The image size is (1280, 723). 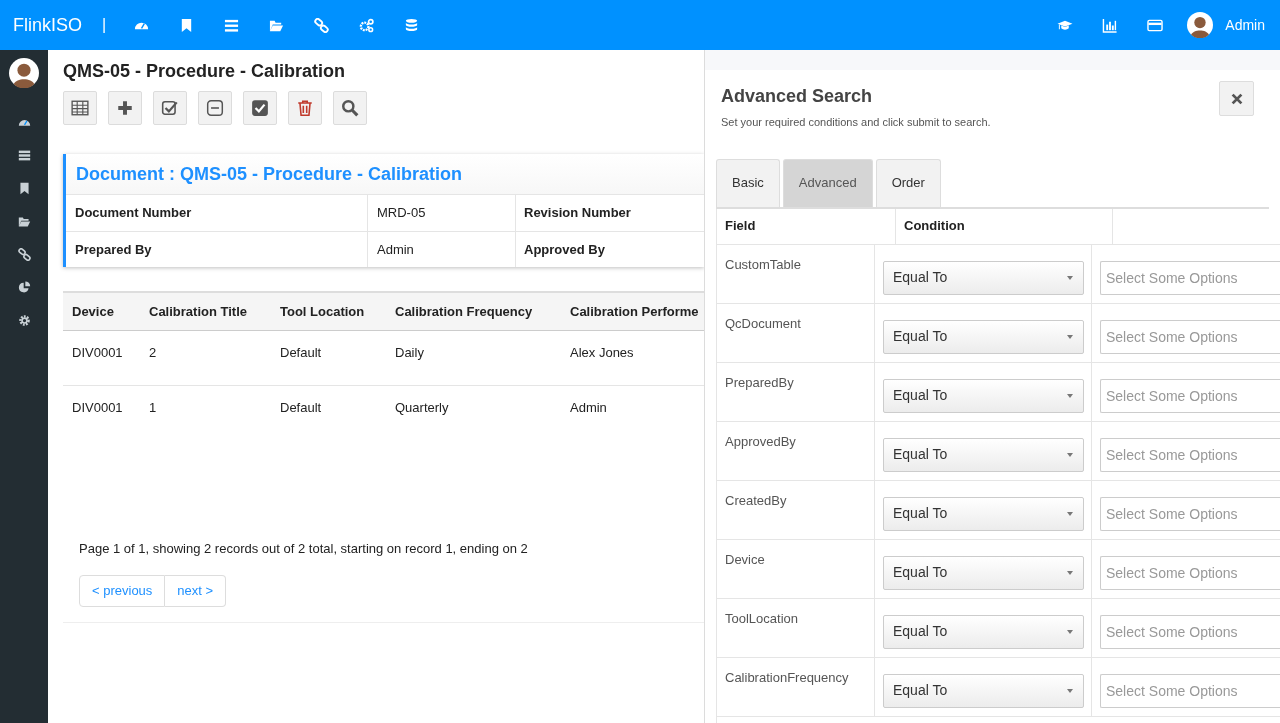 I want to click on tab: Advanced, so click(x=827, y=182).